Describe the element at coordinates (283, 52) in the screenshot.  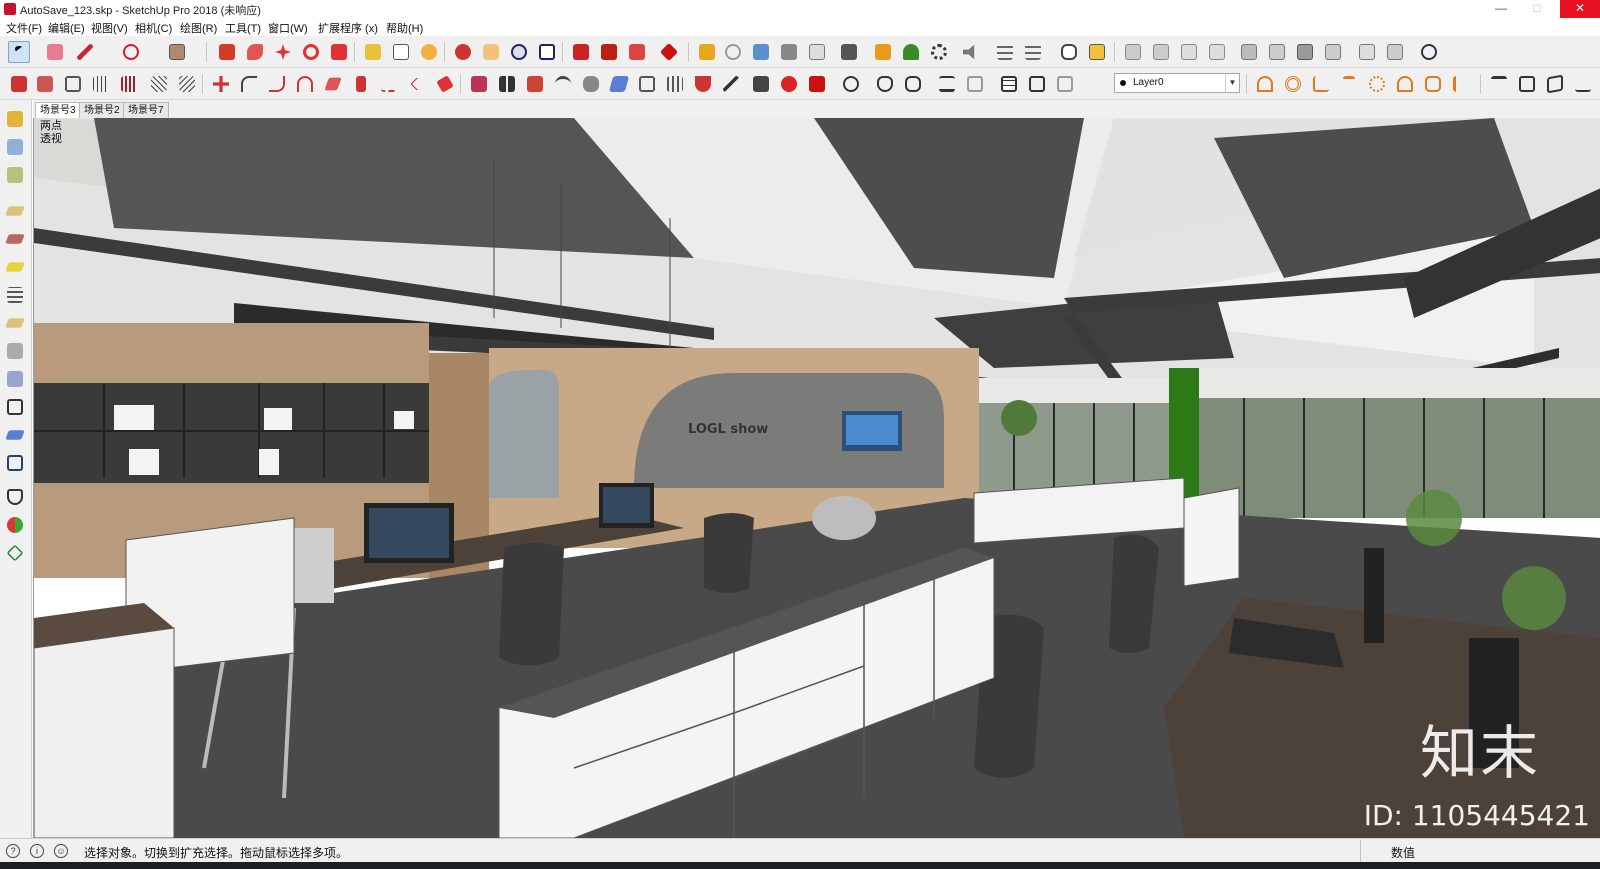
I see `move-tool-button` at that location.